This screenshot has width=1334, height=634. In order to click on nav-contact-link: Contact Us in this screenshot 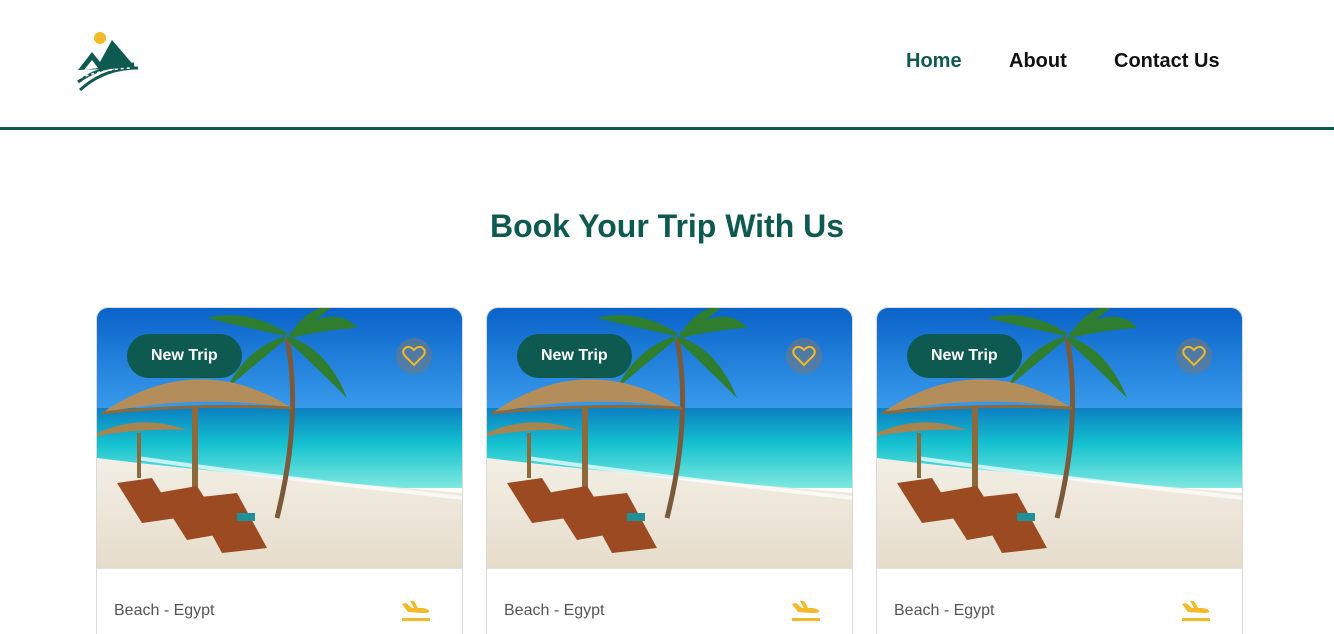, I will do `click(1167, 61)`.